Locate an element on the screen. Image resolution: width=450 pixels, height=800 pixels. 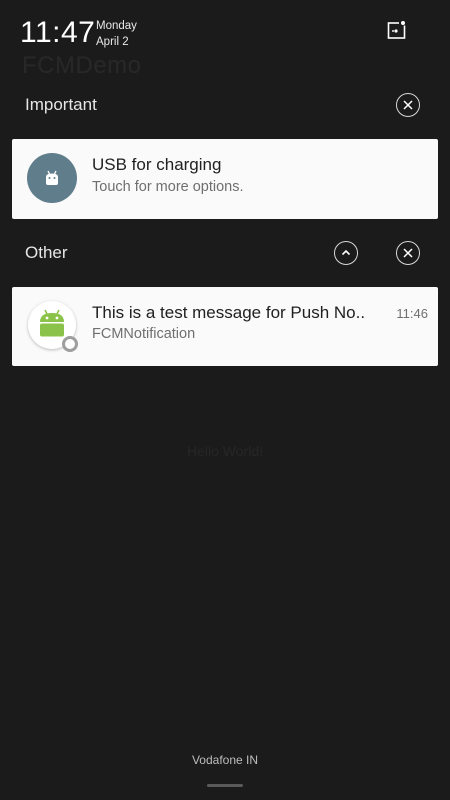
notification-time: 11:46 is located at coordinates (412, 313).